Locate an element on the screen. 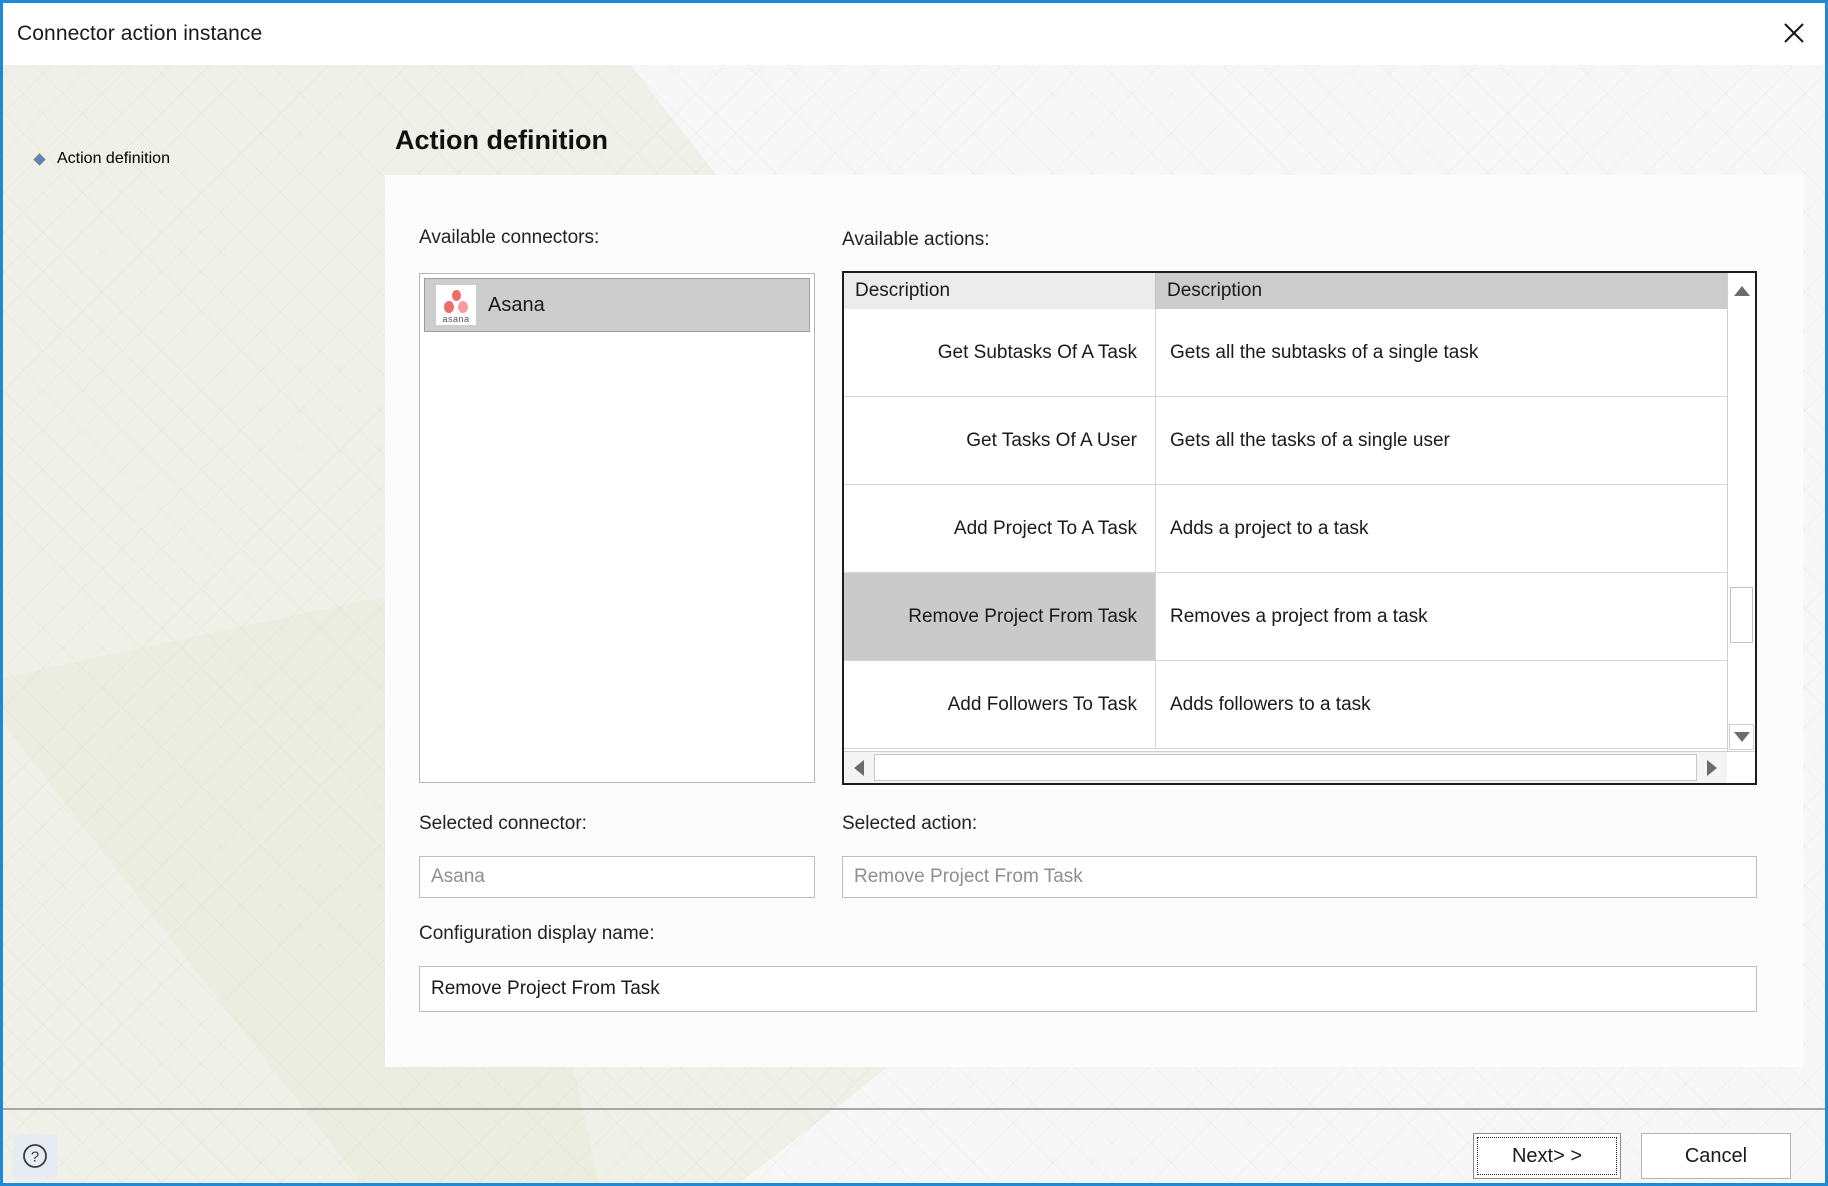 This screenshot has width=1828, height=1186. sidebar-item-label: Action definition is located at coordinates (113, 158).